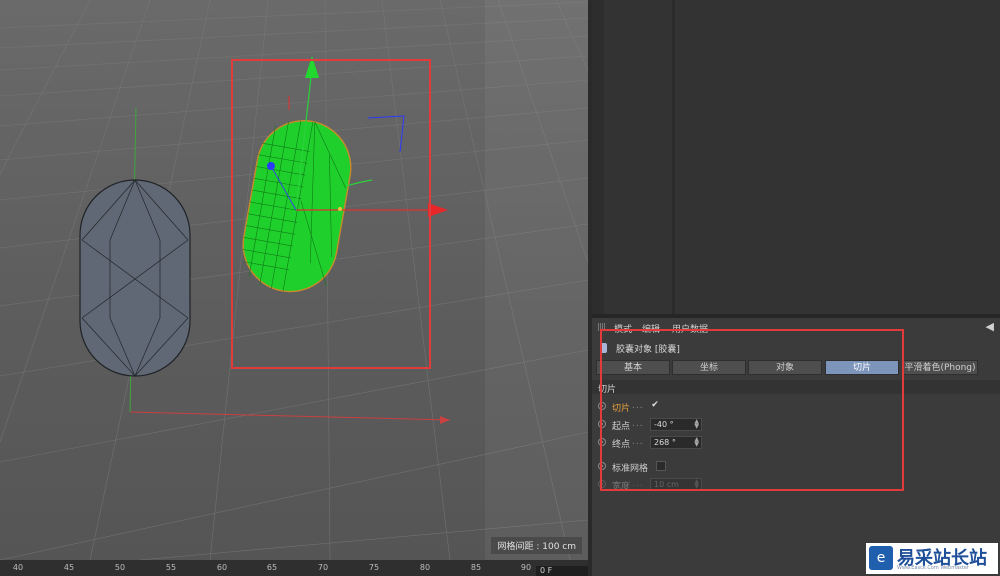  What do you see at coordinates (69, 567) in the screenshot?
I see `timeline-tick: 45` at bounding box center [69, 567].